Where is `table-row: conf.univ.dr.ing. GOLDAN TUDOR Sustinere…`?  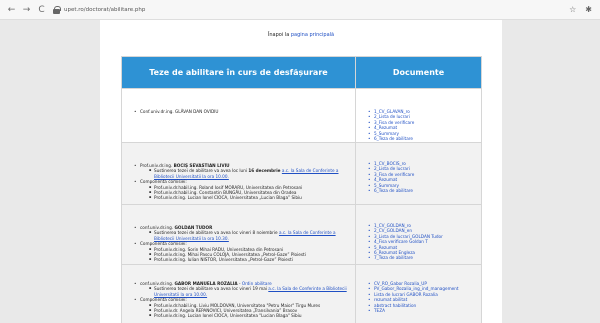 table-row: conf.univ.dr.ing. GOLDAN TUDOR Sustinere… is located at coordinates (301, 234).